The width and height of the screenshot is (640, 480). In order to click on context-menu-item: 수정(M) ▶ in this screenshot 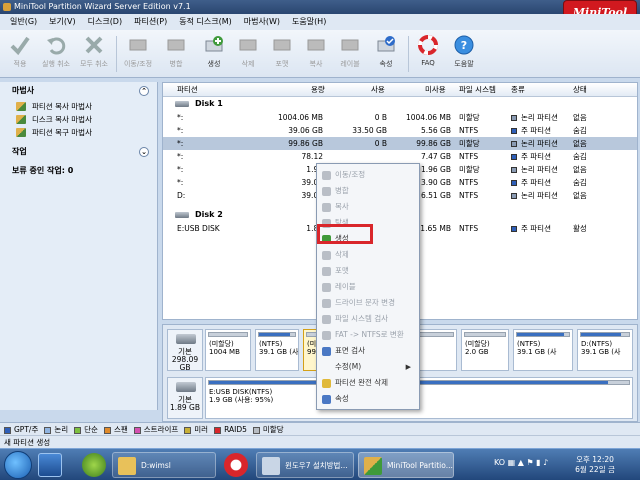, I will do `click(368, 367)`.